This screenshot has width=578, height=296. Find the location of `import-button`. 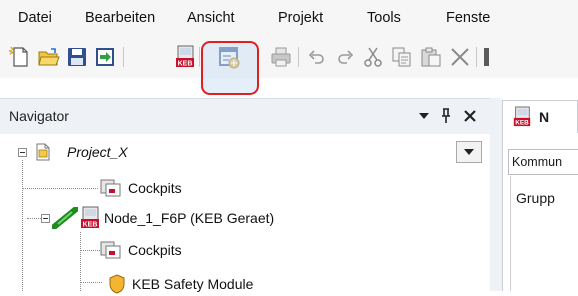

import-button is located at coordinates (105, 57).